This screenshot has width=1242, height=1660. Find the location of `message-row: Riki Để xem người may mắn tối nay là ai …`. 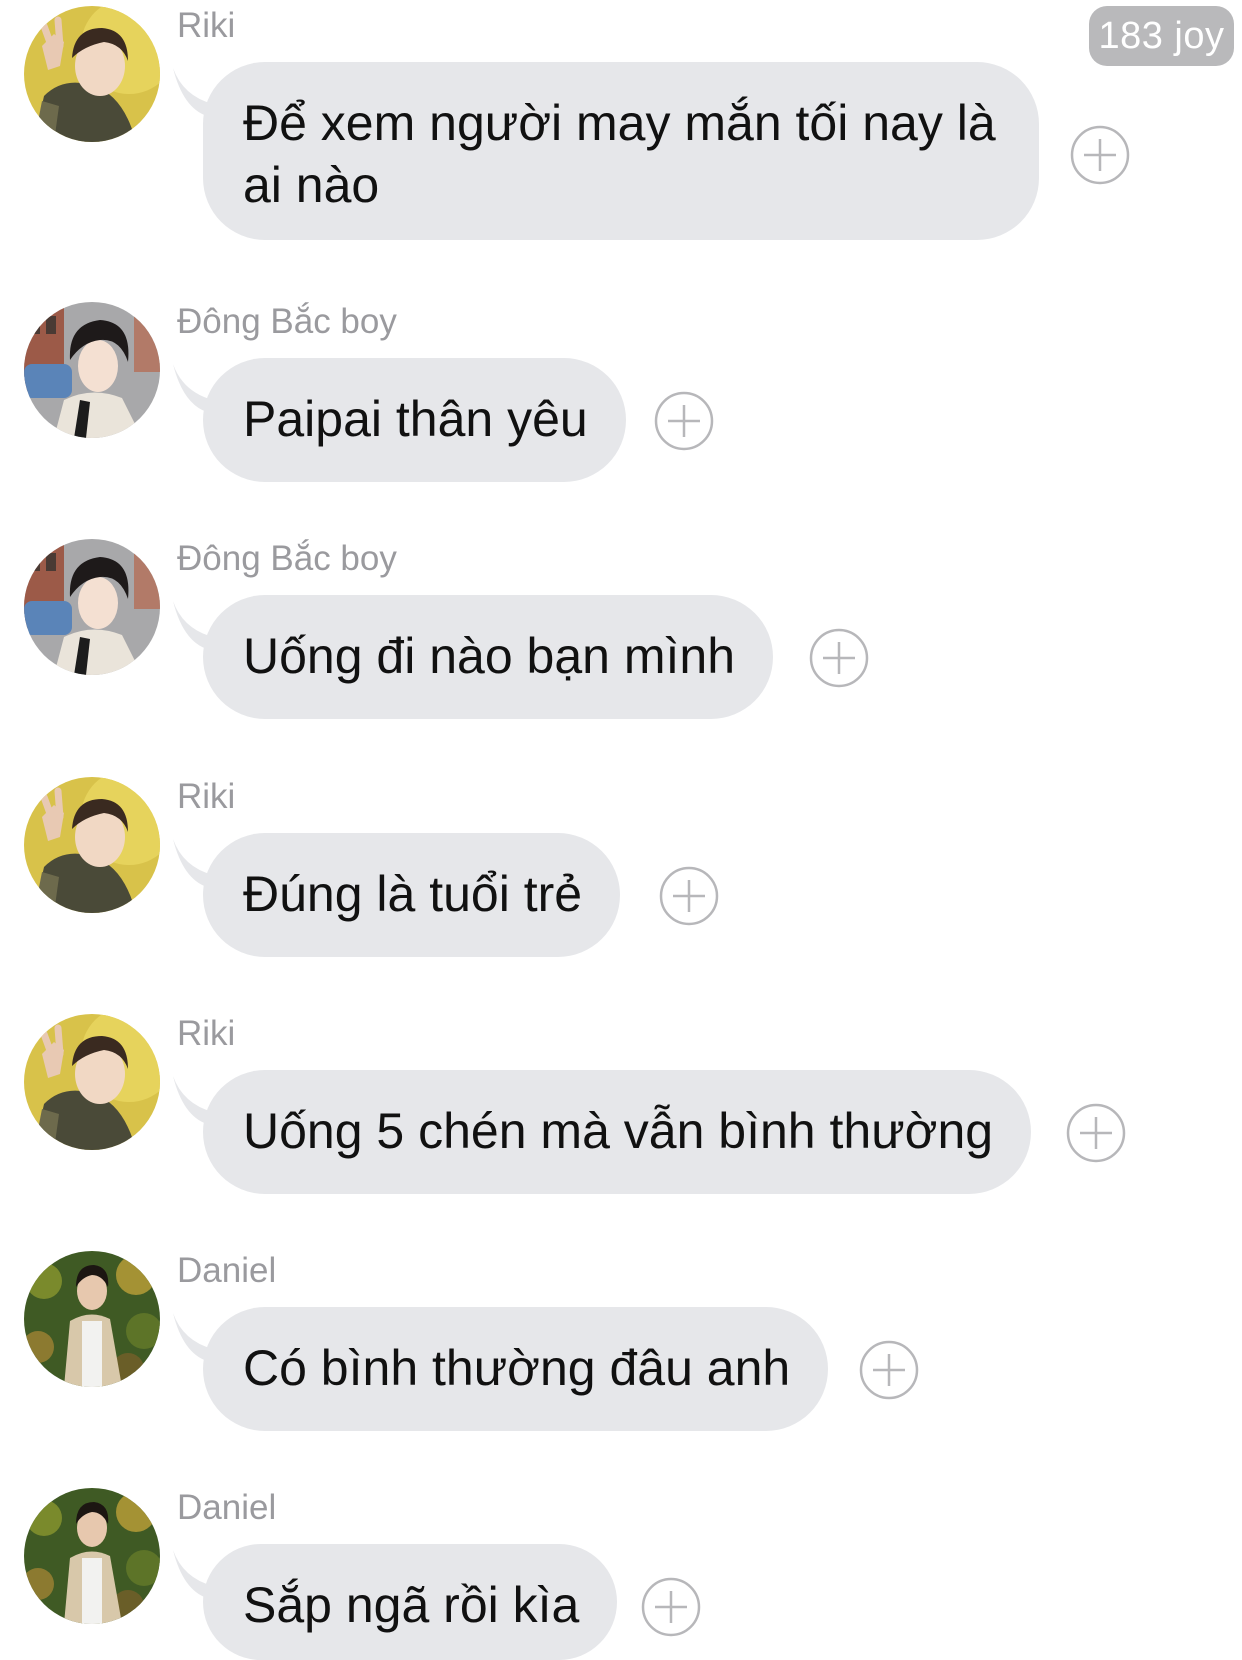

message-row: Riki Để xem người may mắn tối nay là ai … is located at coordinates (621, 123).